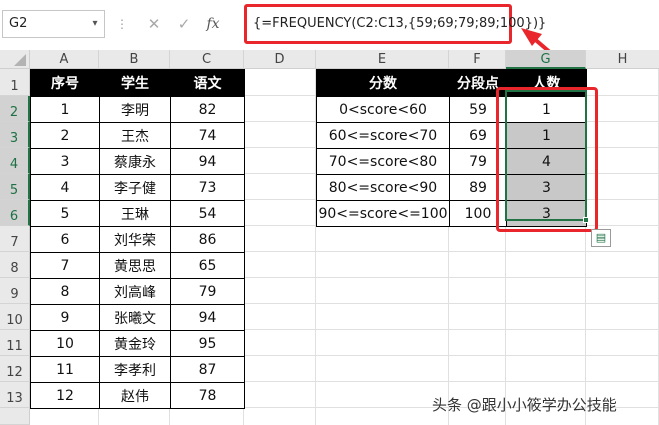 The image size is (659, 425). I want to click on score-cell: 3, so click(65, 161).